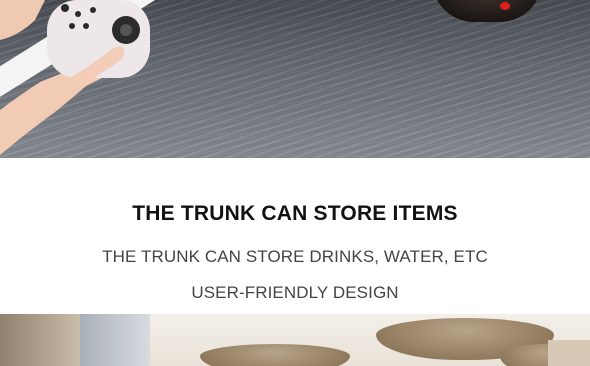  Describe the element at coordinates (75, 77) in the screenshot. I see `hand-holding-remote-image` at that location.